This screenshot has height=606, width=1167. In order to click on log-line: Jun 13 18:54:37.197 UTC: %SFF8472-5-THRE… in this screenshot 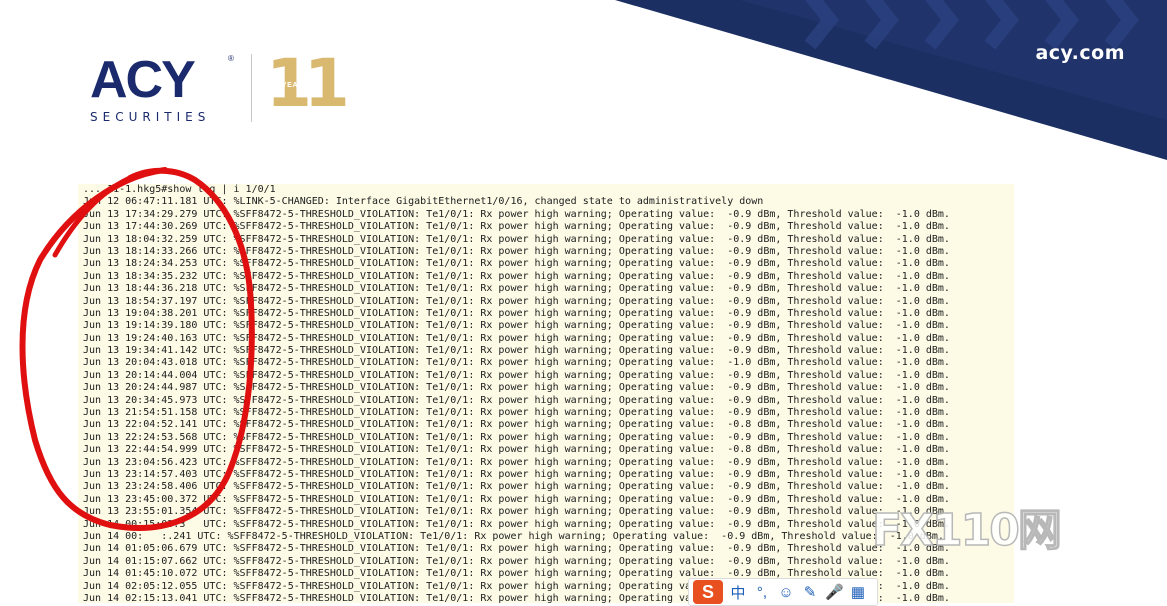, I will do `click(516, 301)`.